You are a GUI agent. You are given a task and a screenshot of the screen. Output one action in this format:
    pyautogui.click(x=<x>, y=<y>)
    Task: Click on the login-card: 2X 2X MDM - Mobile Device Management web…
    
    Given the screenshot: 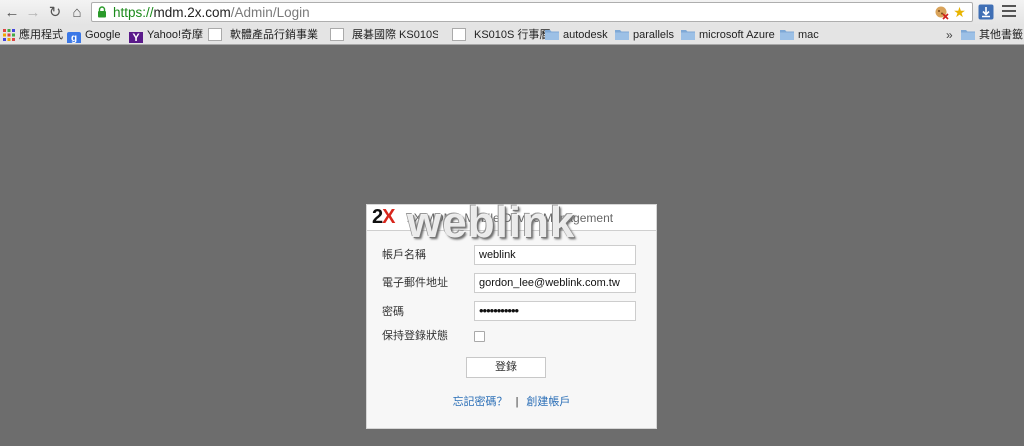 What is the action you would take?
    pyautogui.click(x=511, y=313)
    